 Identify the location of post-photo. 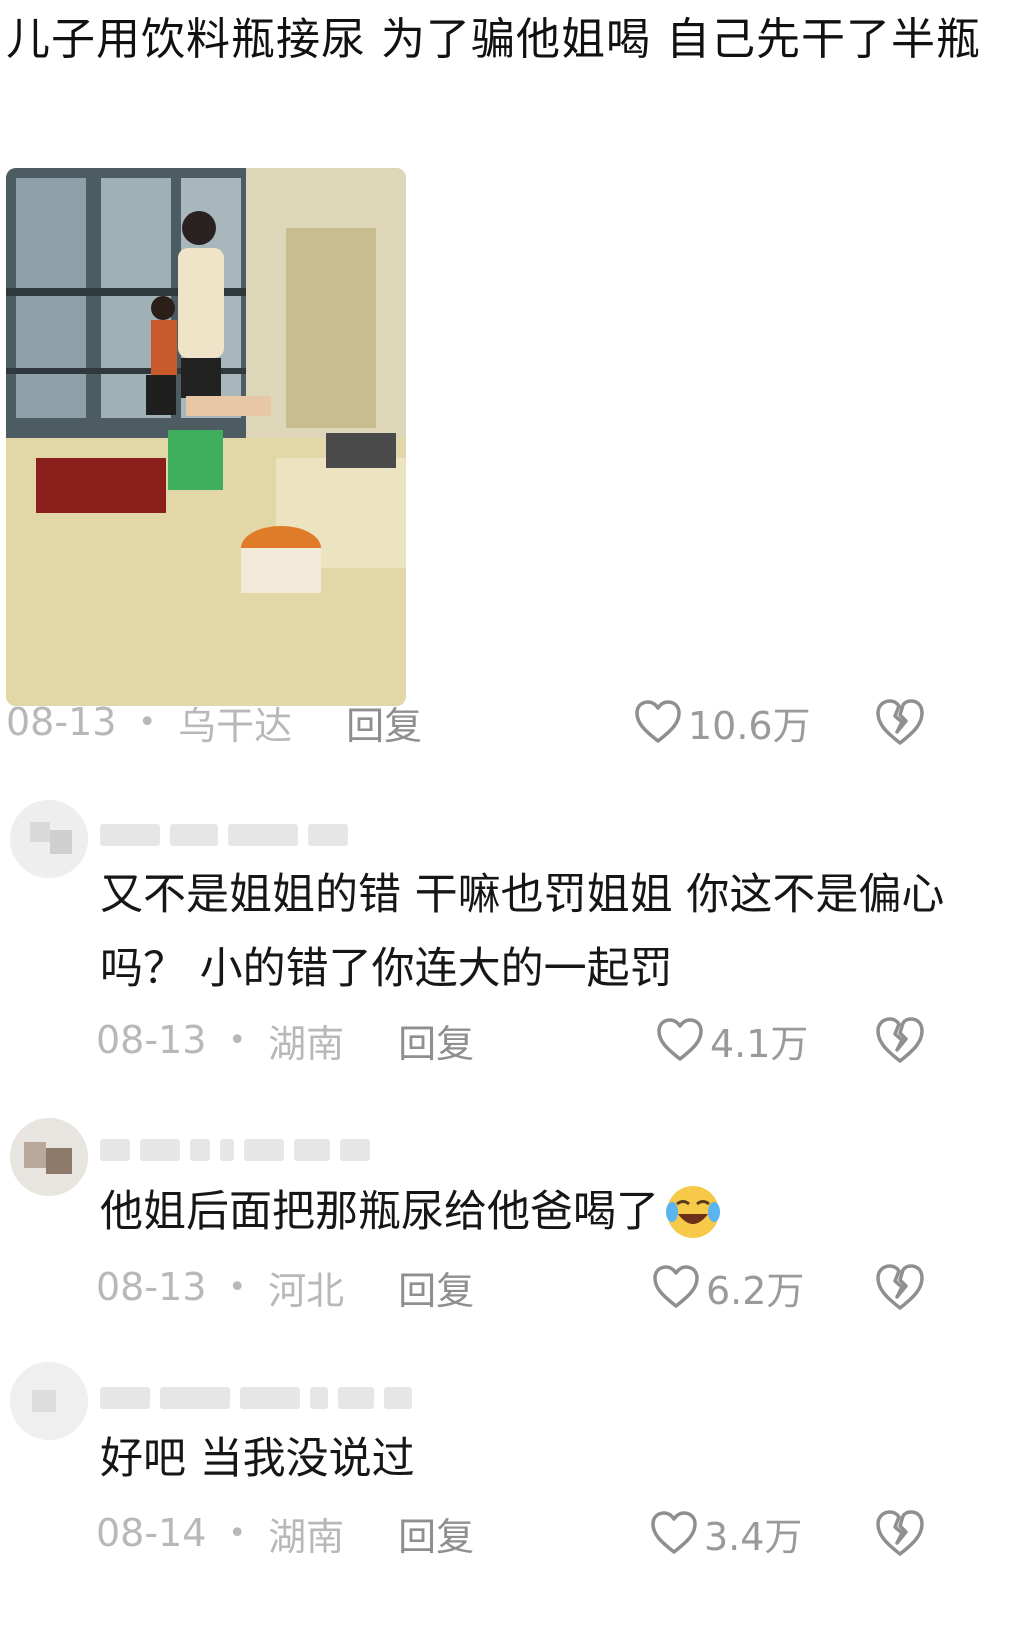
(206, 437).